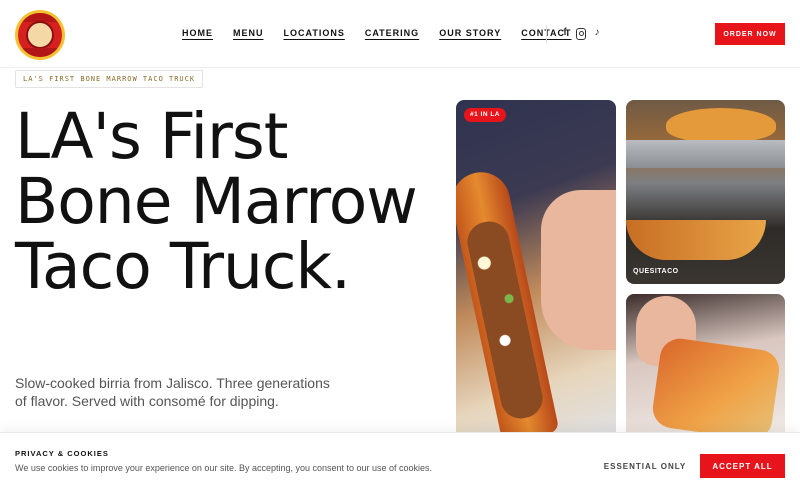 This screenshot has width=800, height=500. What do you see at coordinates (716, 389) in the screenshot?
I see `photo-taco-cheese` at bounding box center [716, 389].